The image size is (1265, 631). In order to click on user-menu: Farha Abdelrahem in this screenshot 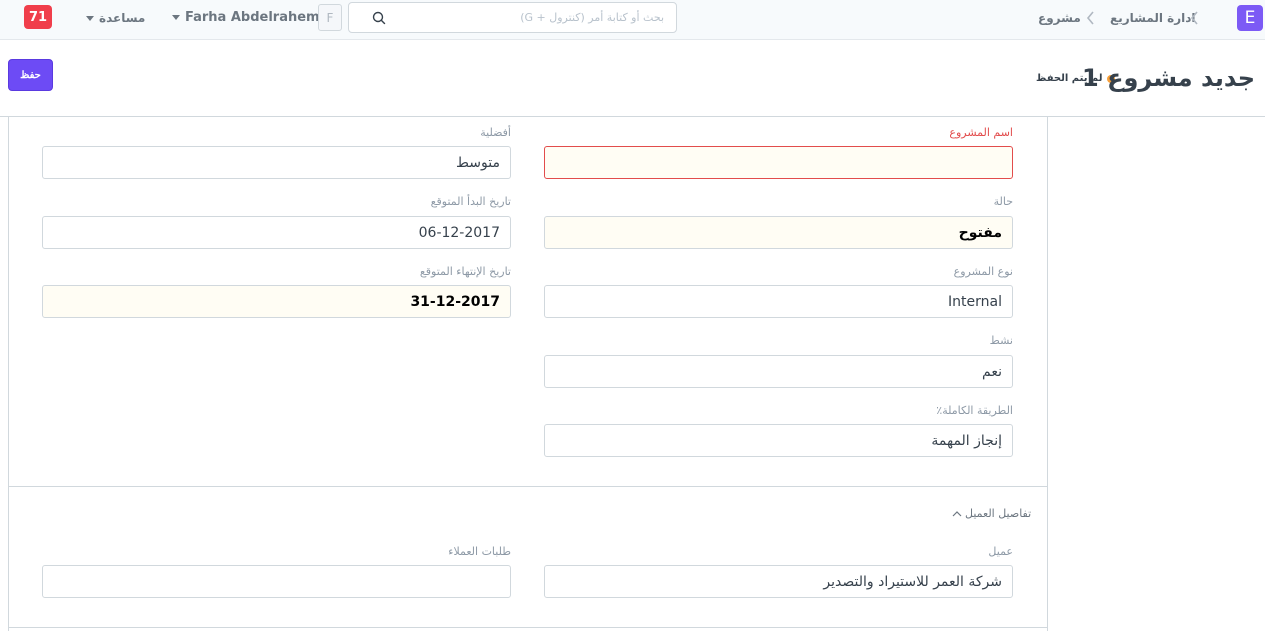, I will do `click(246, 17)`.